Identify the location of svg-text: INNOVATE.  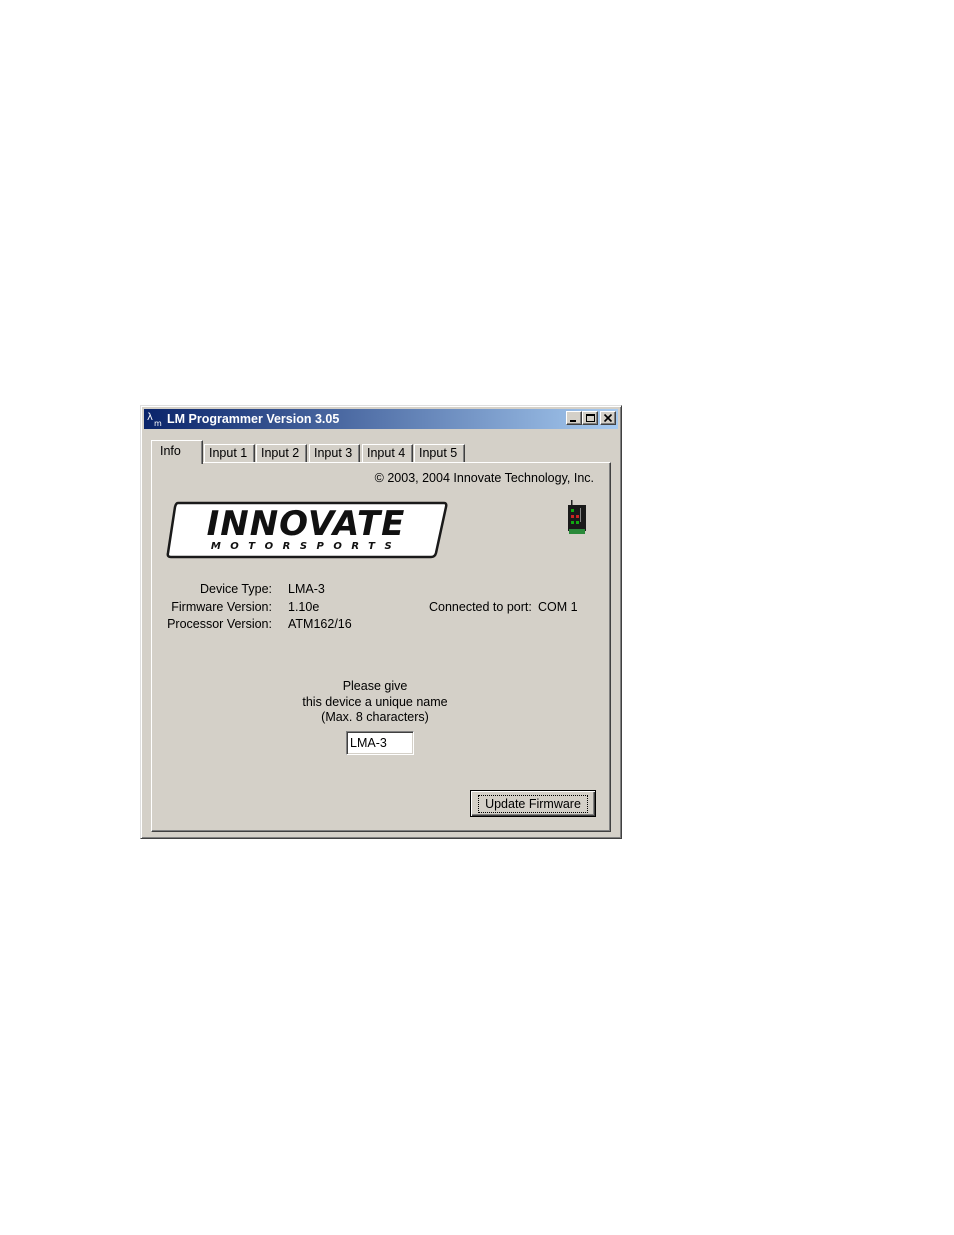
(306, 524).